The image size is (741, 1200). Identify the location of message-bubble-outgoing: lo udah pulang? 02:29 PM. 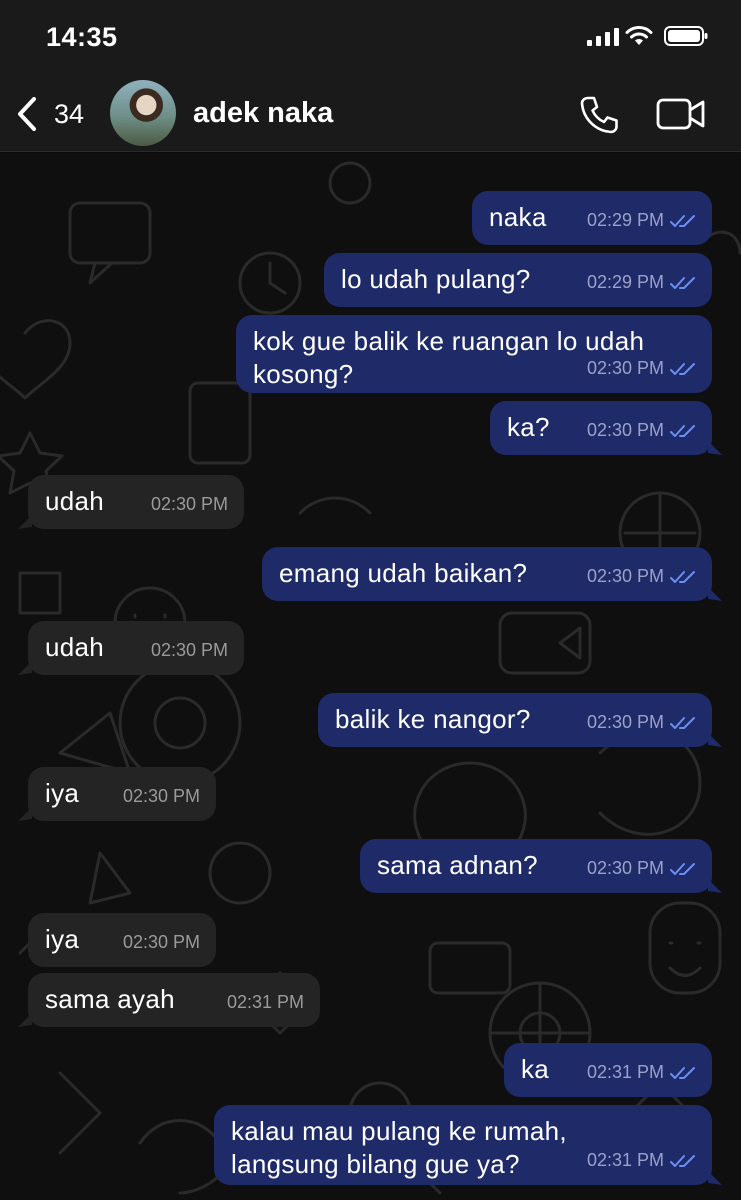
(518, 280).